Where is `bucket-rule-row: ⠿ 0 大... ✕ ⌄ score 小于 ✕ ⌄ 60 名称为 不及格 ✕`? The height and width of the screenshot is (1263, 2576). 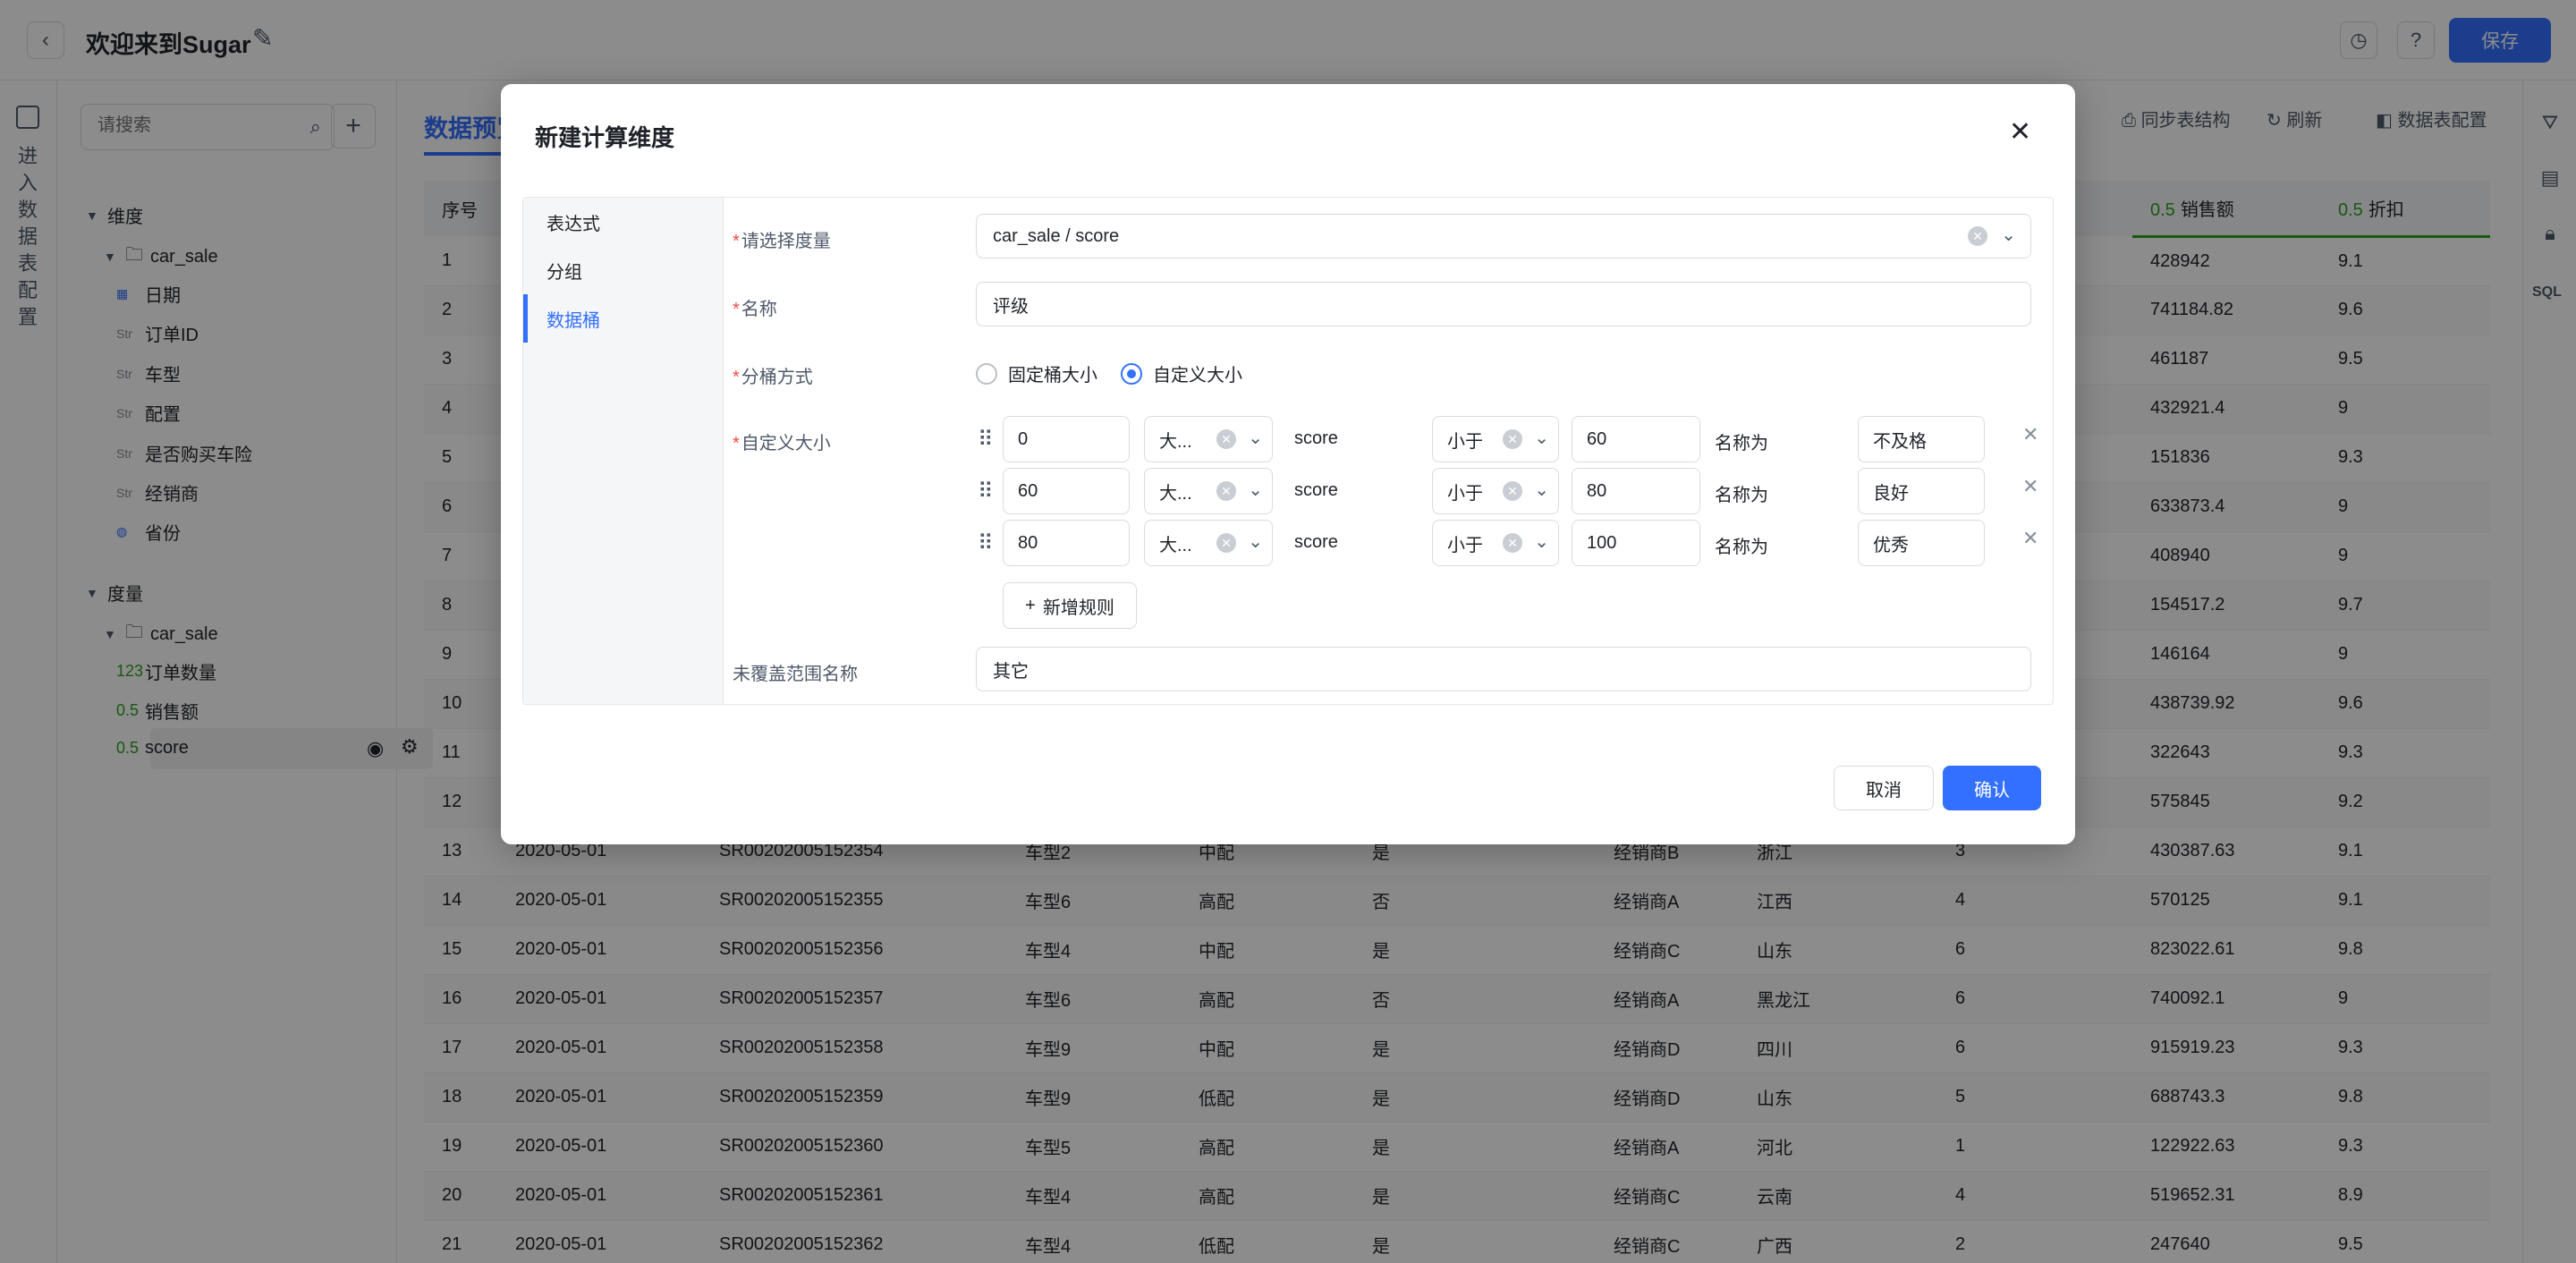
bucket-rule-row: ⠿ 0 大... ✕ ⌄ score 小于 ✕ ⌄ 60 名称为 不及格 ✕ is located at coordinates (1512, 439).